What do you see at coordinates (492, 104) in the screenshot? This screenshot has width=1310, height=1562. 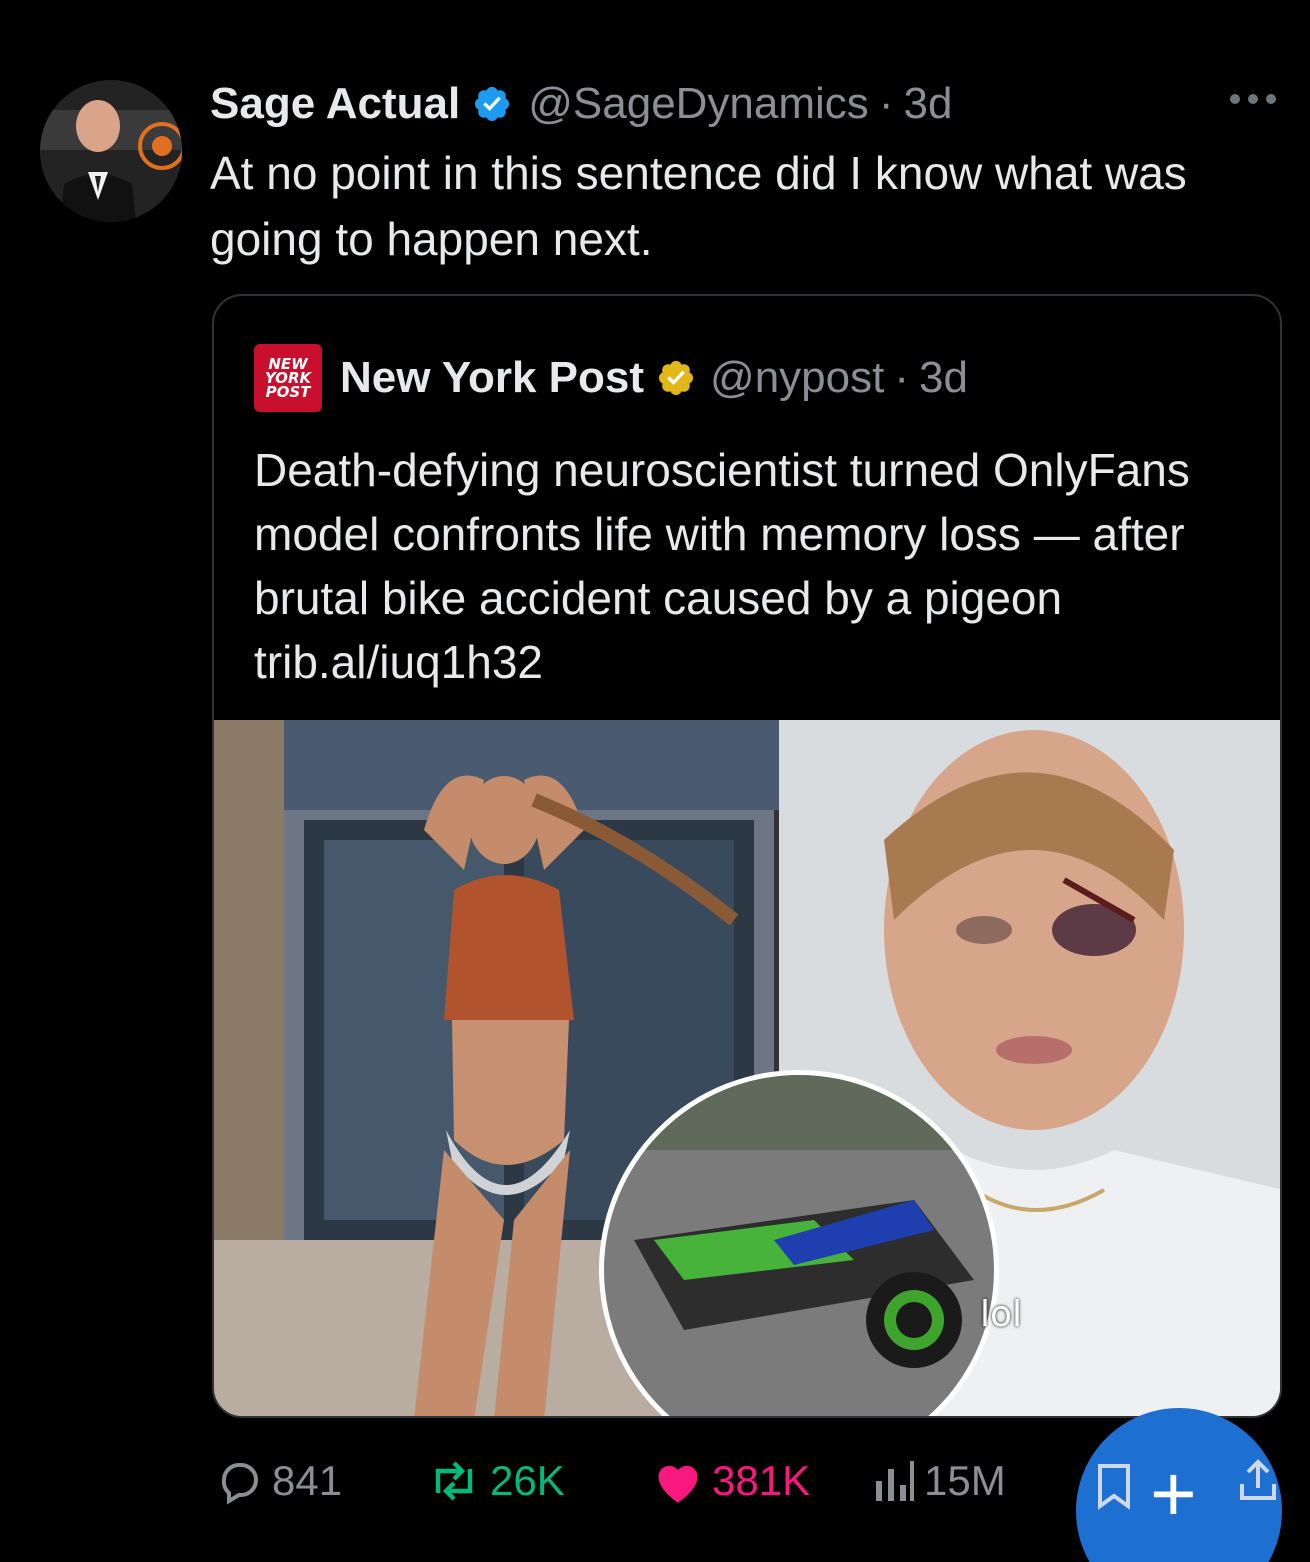 I see `verified-badge-icon` at bounding box center [492, 104].